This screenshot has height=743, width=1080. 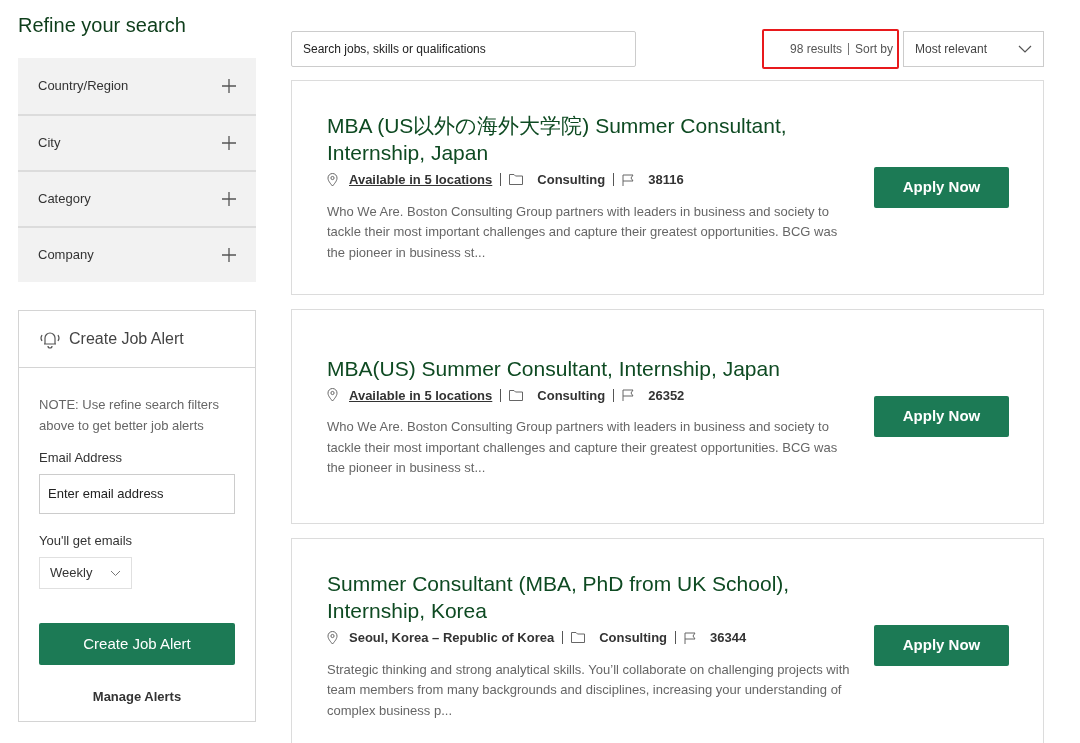 What do you see at coordinates (137, 86) in the screenshot?
I see `filter-item: Country/Region` at bounding box center [137, 86].